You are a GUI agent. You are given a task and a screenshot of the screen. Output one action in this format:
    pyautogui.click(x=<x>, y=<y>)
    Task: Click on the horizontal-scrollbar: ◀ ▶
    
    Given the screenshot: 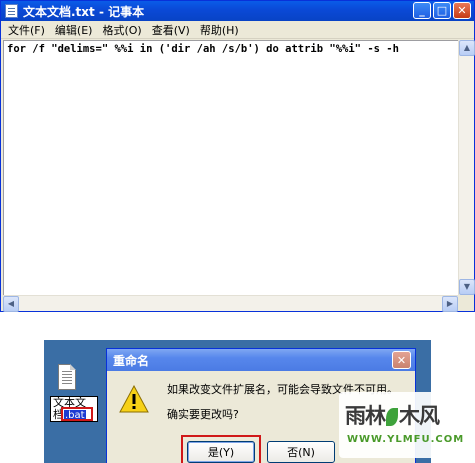 What is the action you would take?
    pyautogui.click(x=230, y=303)
    